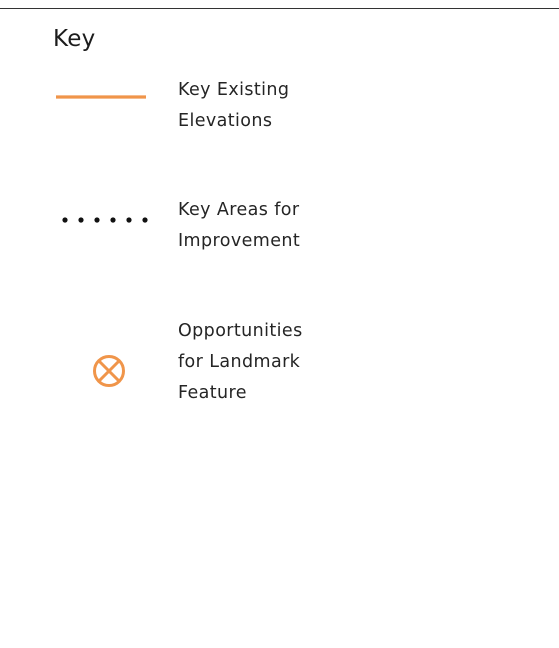 Image resolution: width=559 pixels, height=648 pixels. Describe the element at coordinates (239, 226) in the screenshot. I see `legend-label-areas-for-improvement: Key Areas for Improvement` at that location.